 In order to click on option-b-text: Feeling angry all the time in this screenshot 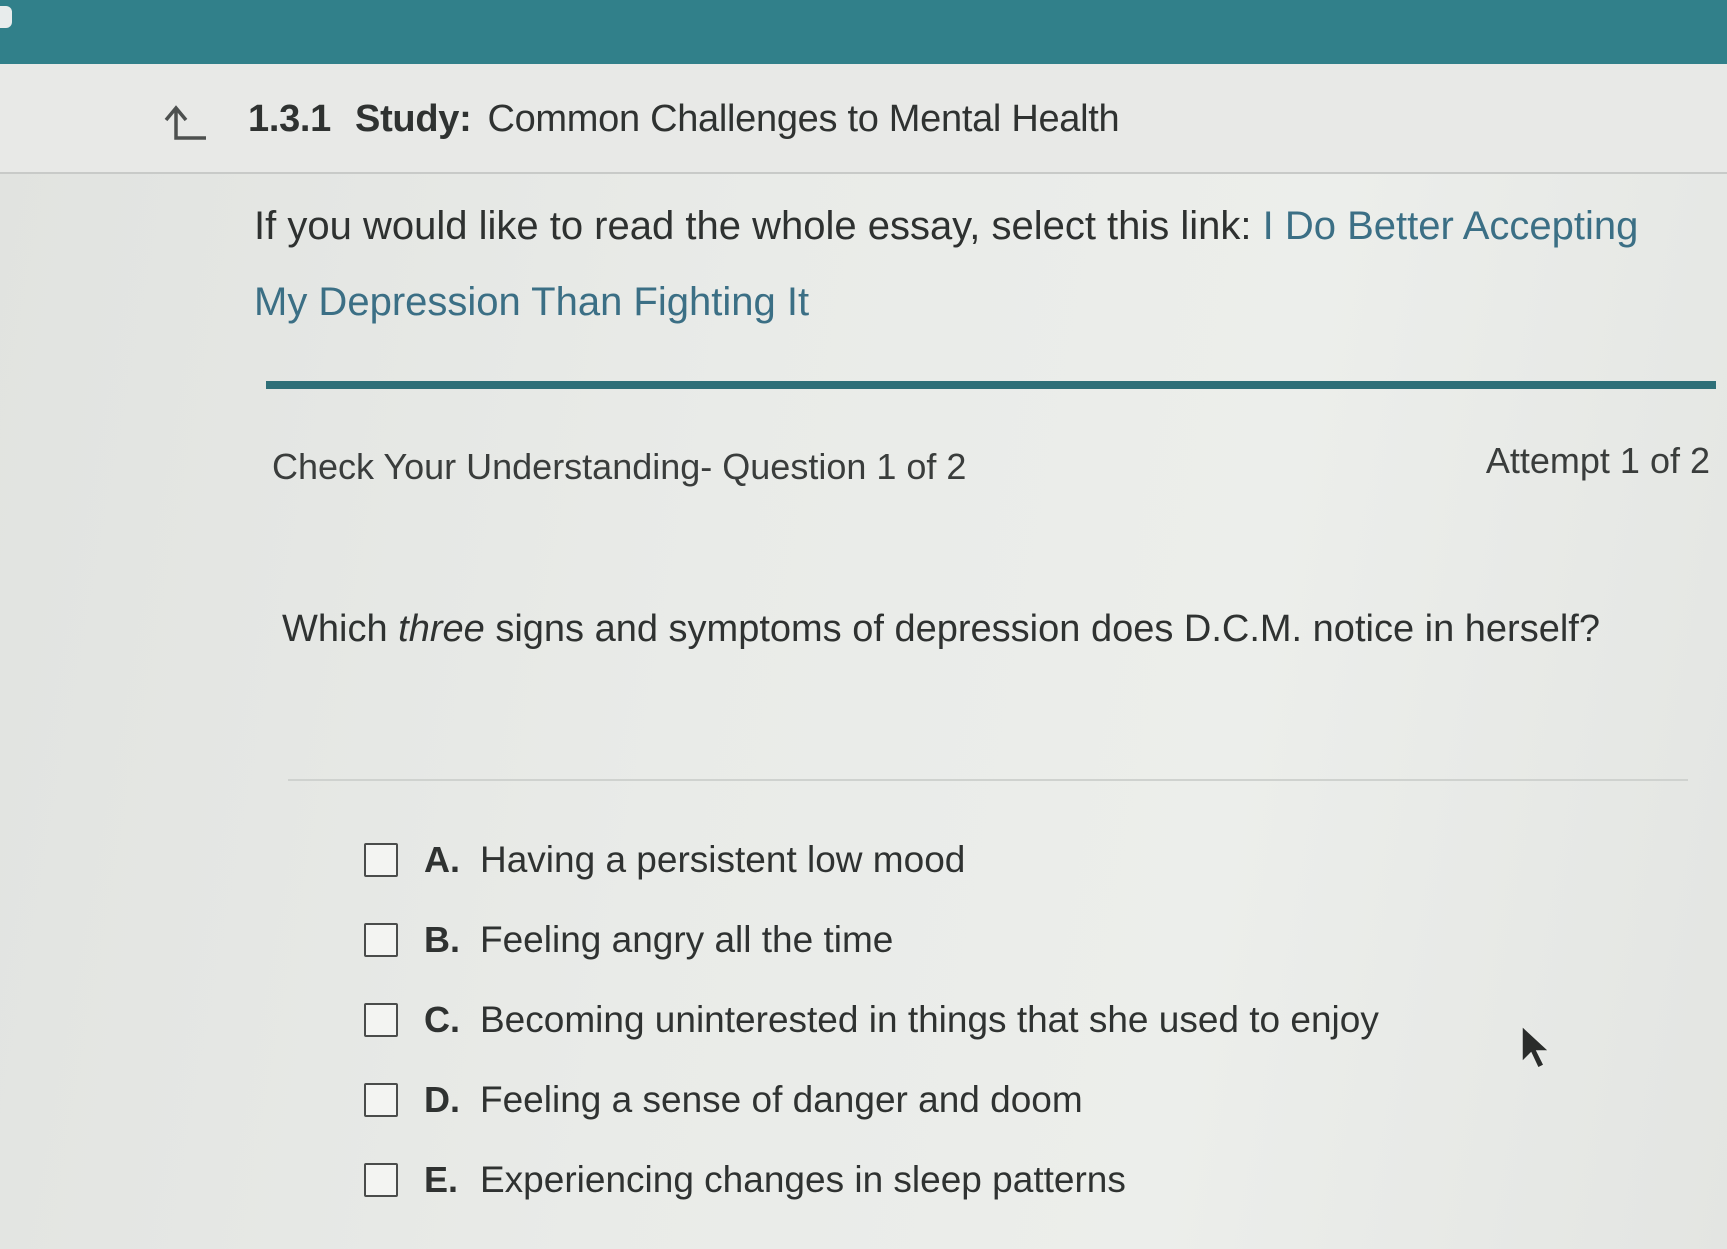, I will do `click(687, 939)`.